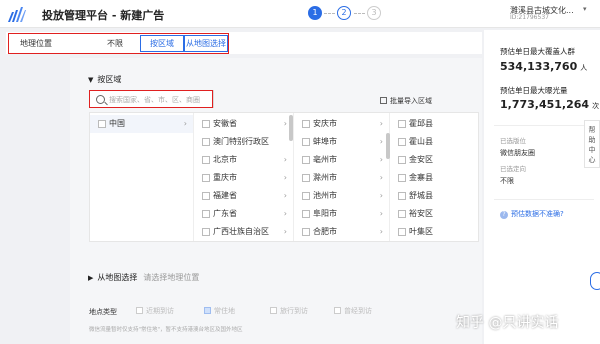  I want to click on list-item: 舒城县, so click(434, 196).